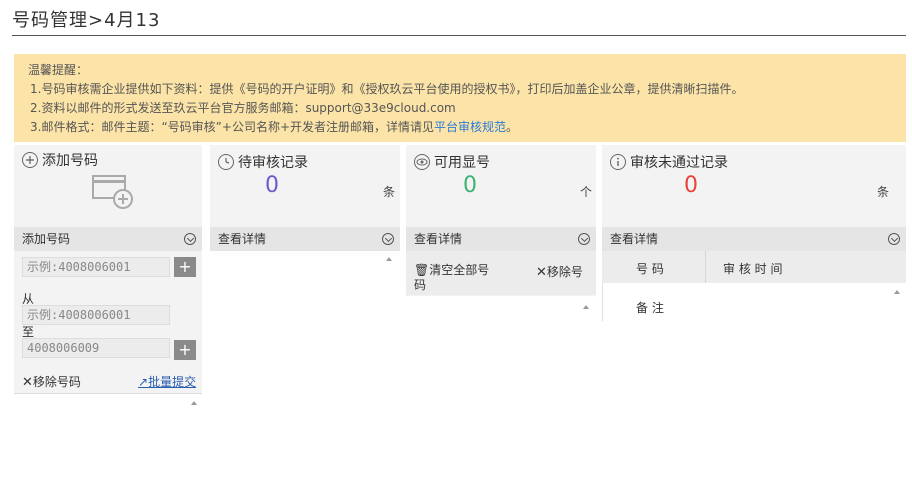 This screenshot has height=486, width=912. I want to click on add-single-button: +, so click(185, 267).